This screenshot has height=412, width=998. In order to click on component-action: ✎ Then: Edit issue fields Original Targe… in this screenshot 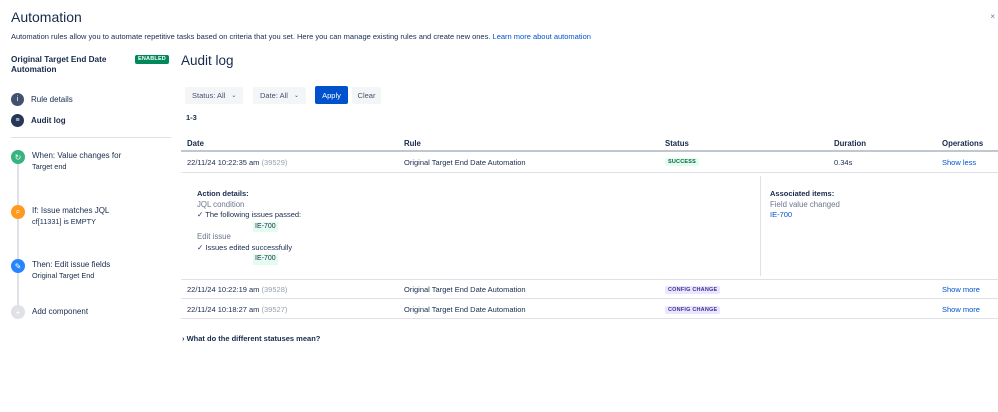, I will do `click(60, 270)`.